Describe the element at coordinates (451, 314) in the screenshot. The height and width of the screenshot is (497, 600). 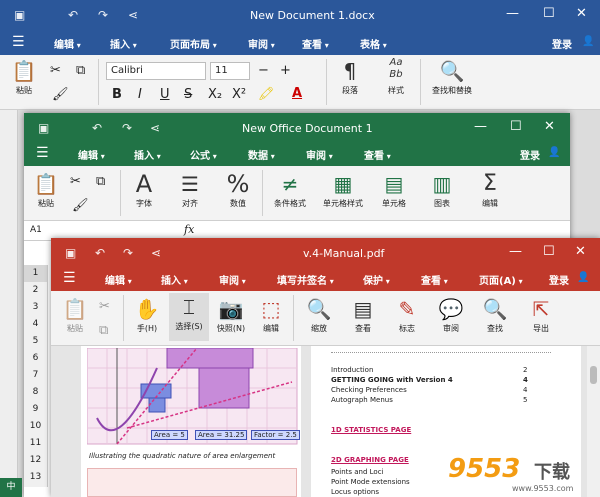
I see `review-tool: 💬 审阅` at that location.